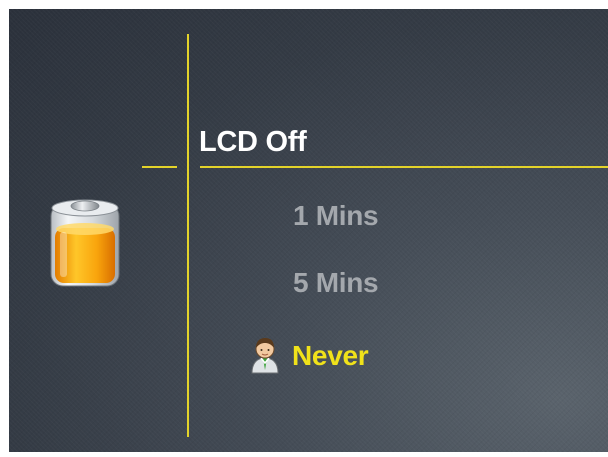  What do you see at coordinates (330, 356) in the screenshot?
I see `option-never: Never` at bounding box center [330, 356].